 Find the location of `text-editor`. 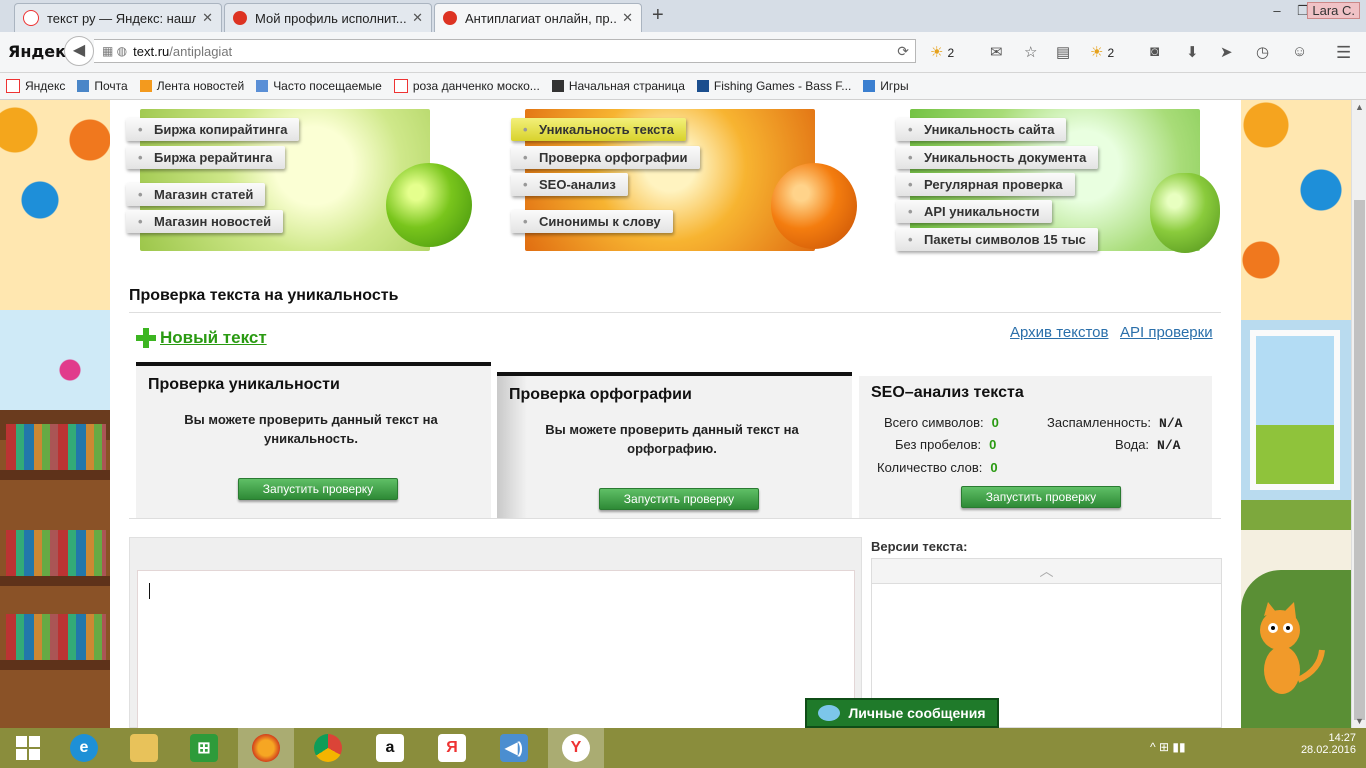

text-editor is located at coordinates (496, 649).